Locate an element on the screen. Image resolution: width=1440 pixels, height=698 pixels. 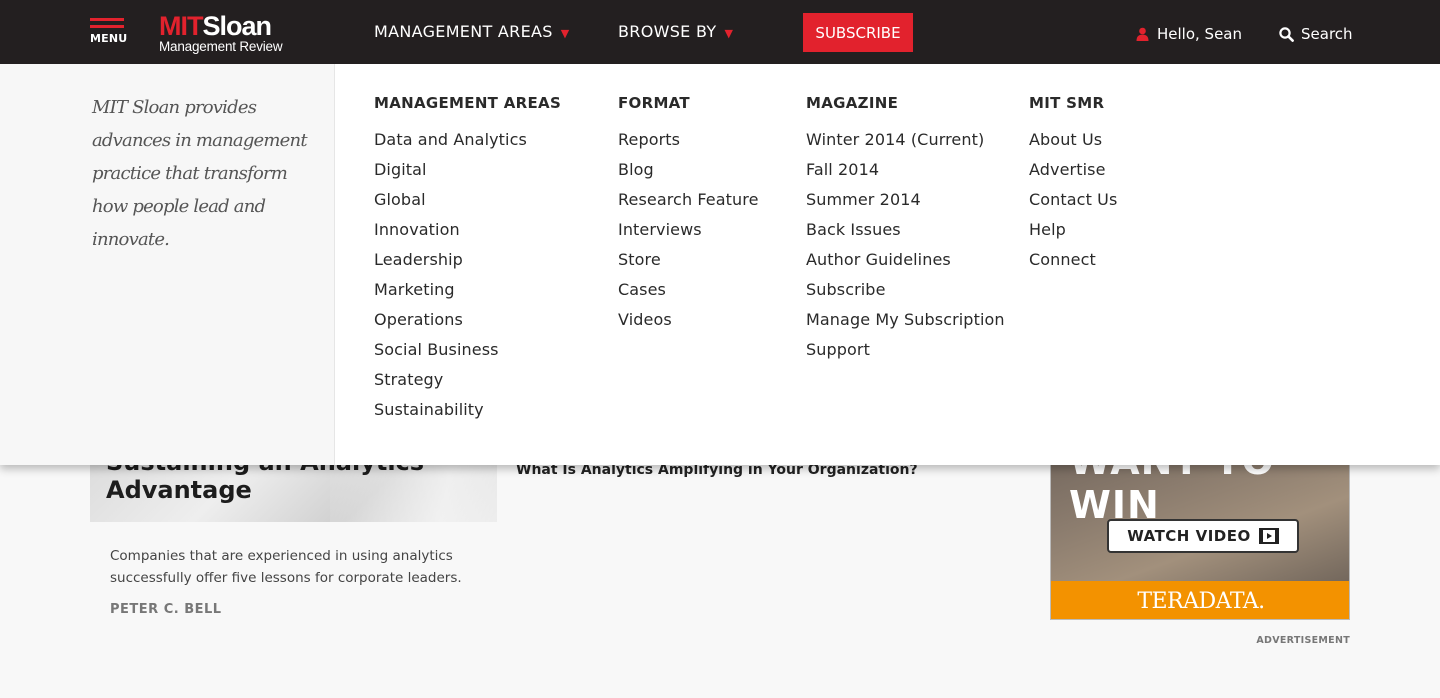
menu-link: Contact Us is located at coordinates (1073, 200).